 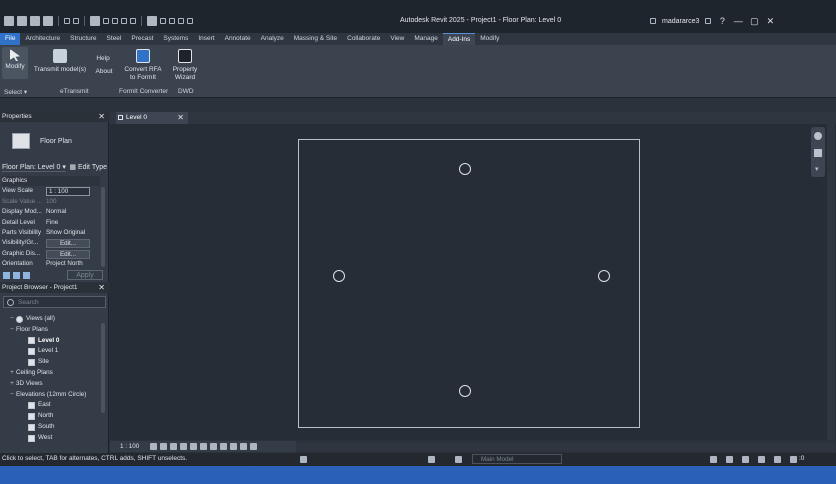 What do you see at coordinates (303, 459) in the screenshot?
I see `worksets-icon` at bounding box center [303, 459].